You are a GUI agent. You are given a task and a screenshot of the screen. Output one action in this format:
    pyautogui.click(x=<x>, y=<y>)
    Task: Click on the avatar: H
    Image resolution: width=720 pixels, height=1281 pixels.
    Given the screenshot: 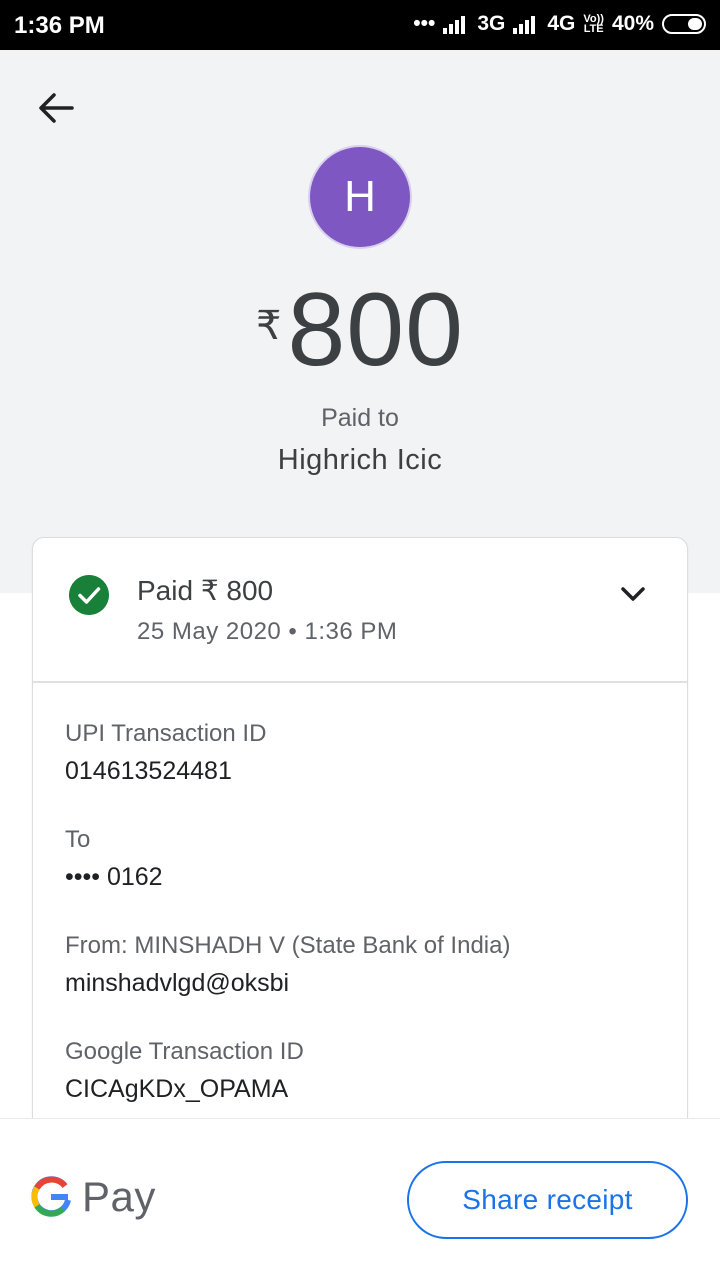 What is the action you would take?
    pyautogui.click(x=360, y=197)
    